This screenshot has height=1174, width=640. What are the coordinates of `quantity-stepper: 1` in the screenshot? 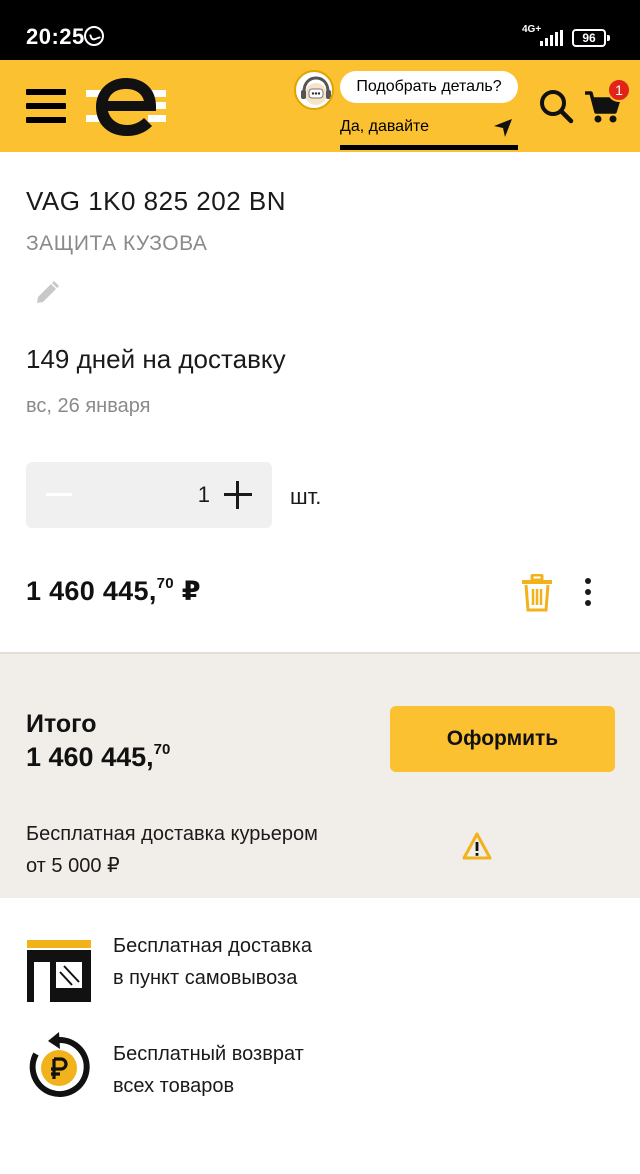 It's located at (149, 495).